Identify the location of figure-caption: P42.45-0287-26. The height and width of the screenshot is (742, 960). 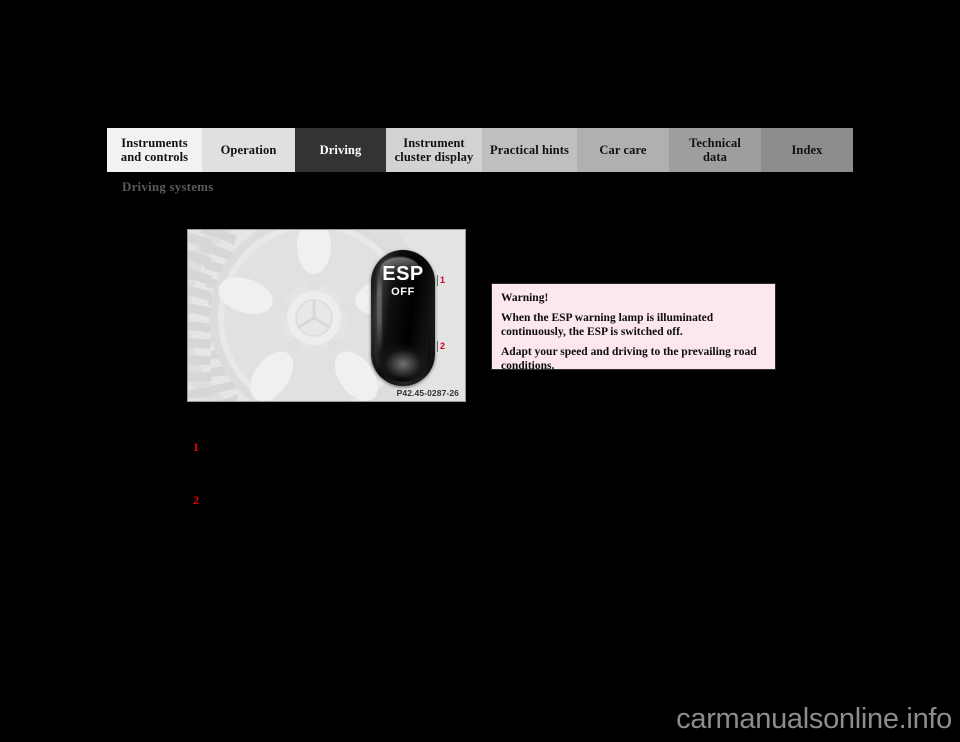
(427, 393).